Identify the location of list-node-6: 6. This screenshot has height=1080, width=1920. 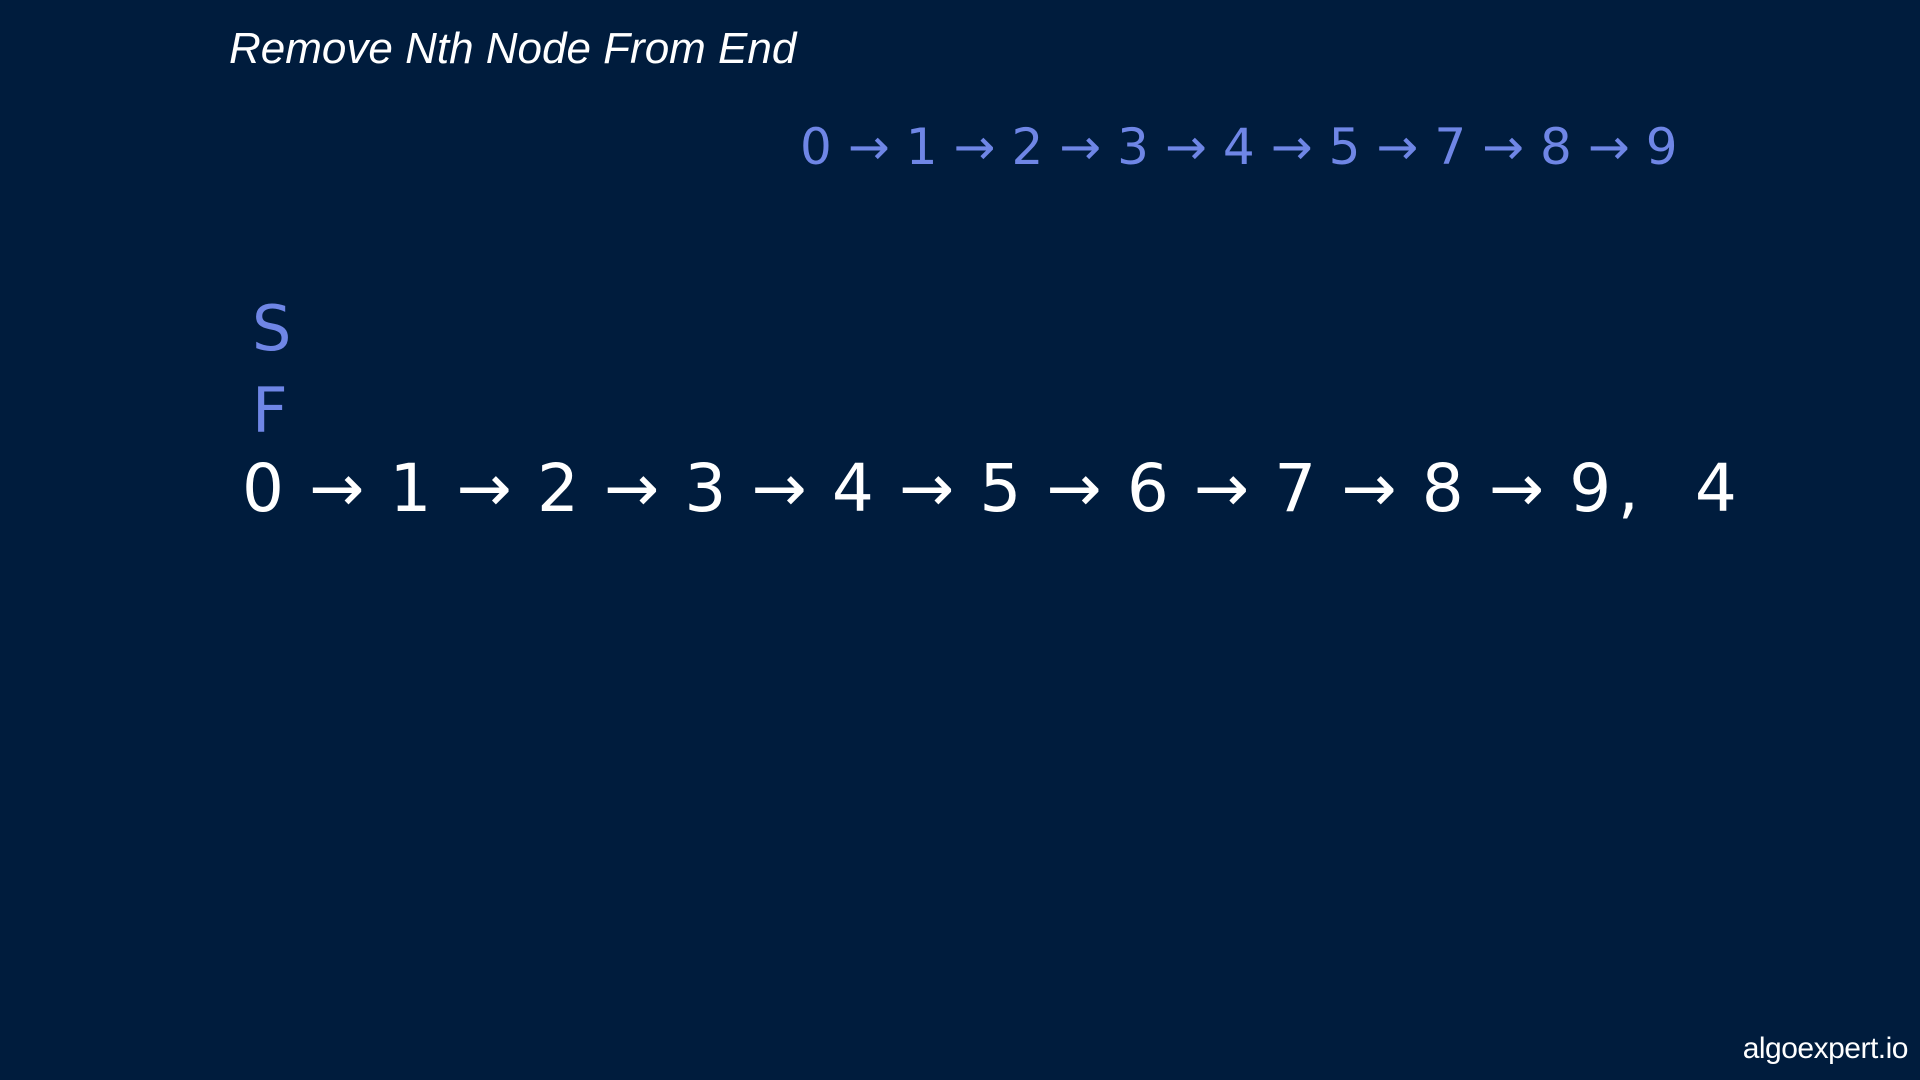
(1147, 488).